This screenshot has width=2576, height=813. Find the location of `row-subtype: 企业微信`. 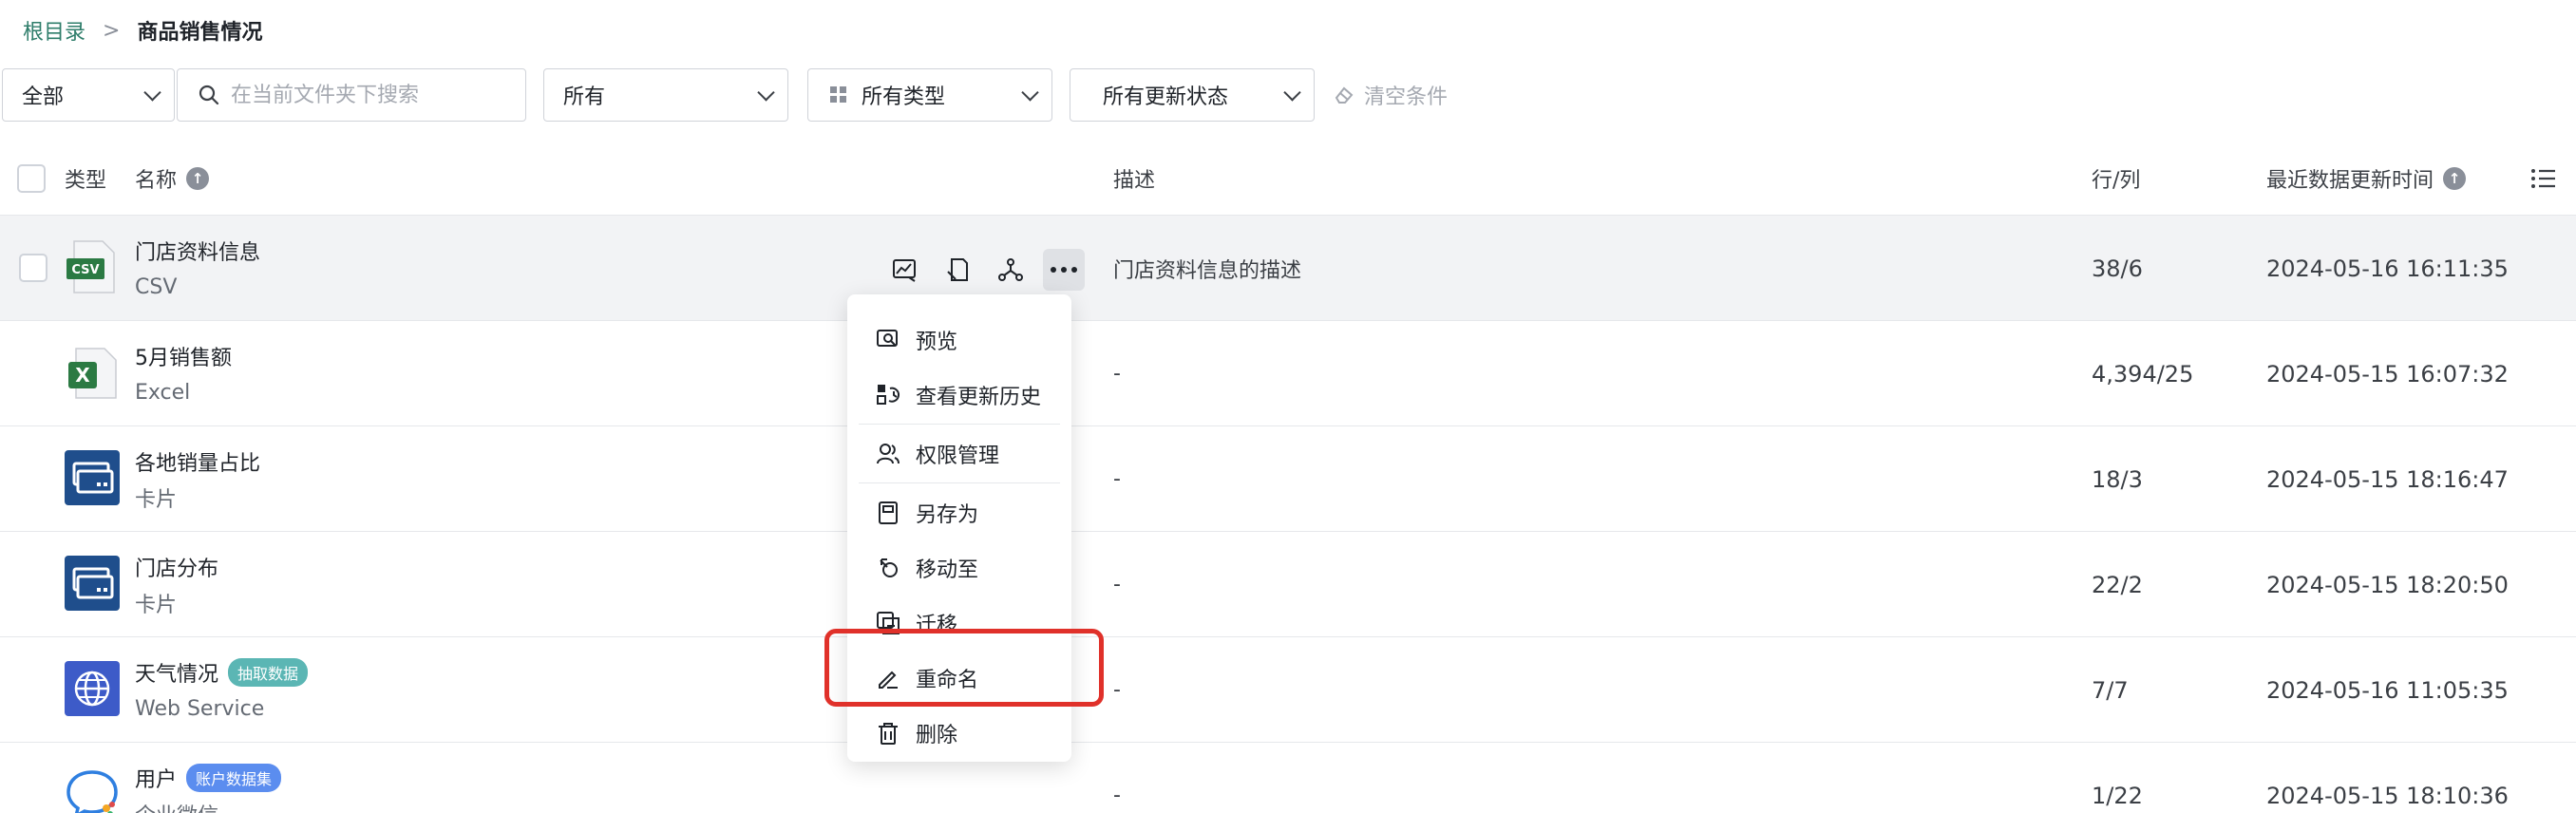

row-subtype: 企业微信 is located at coordinates (176, 806).